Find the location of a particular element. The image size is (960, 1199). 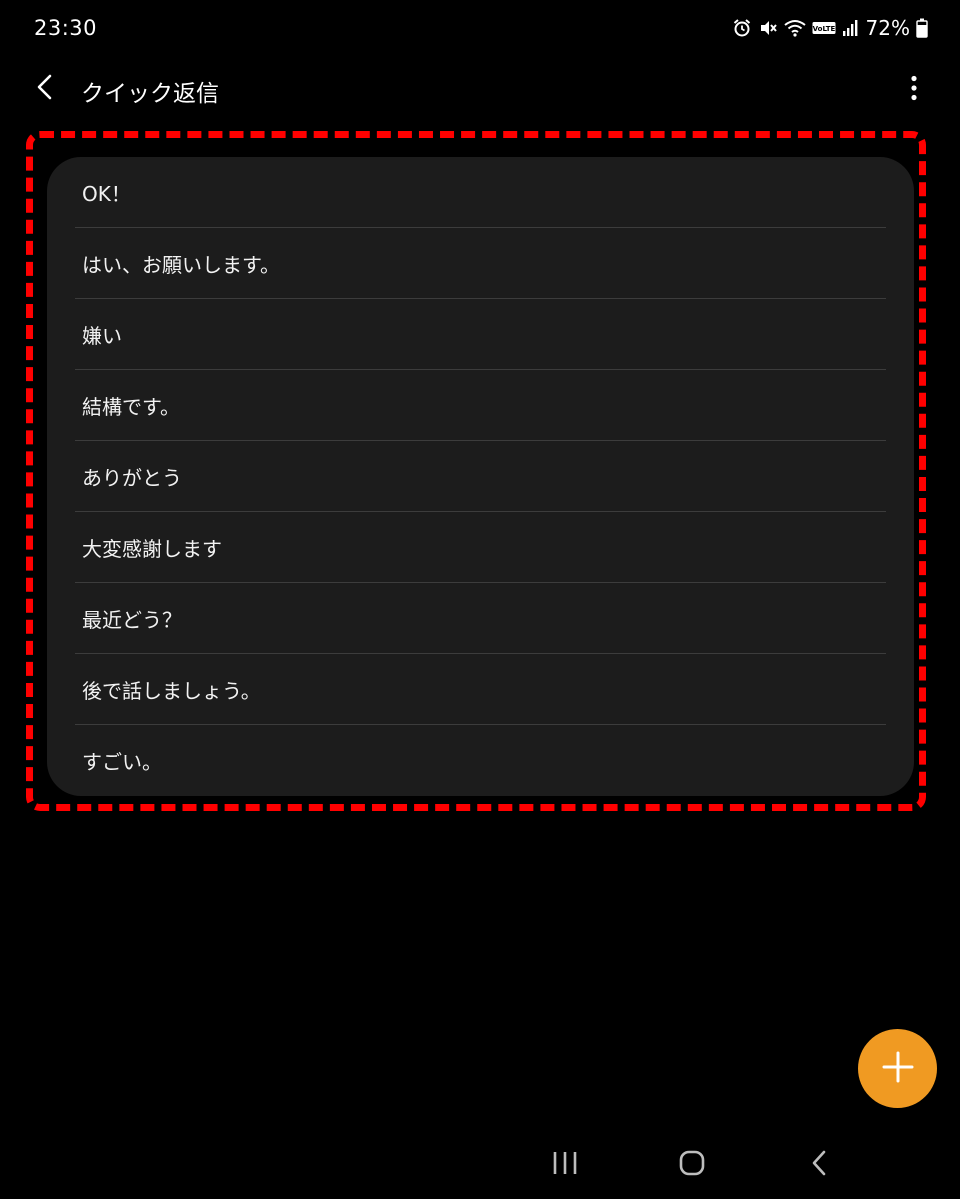

signal-icon is located at coordinates (850, 28).